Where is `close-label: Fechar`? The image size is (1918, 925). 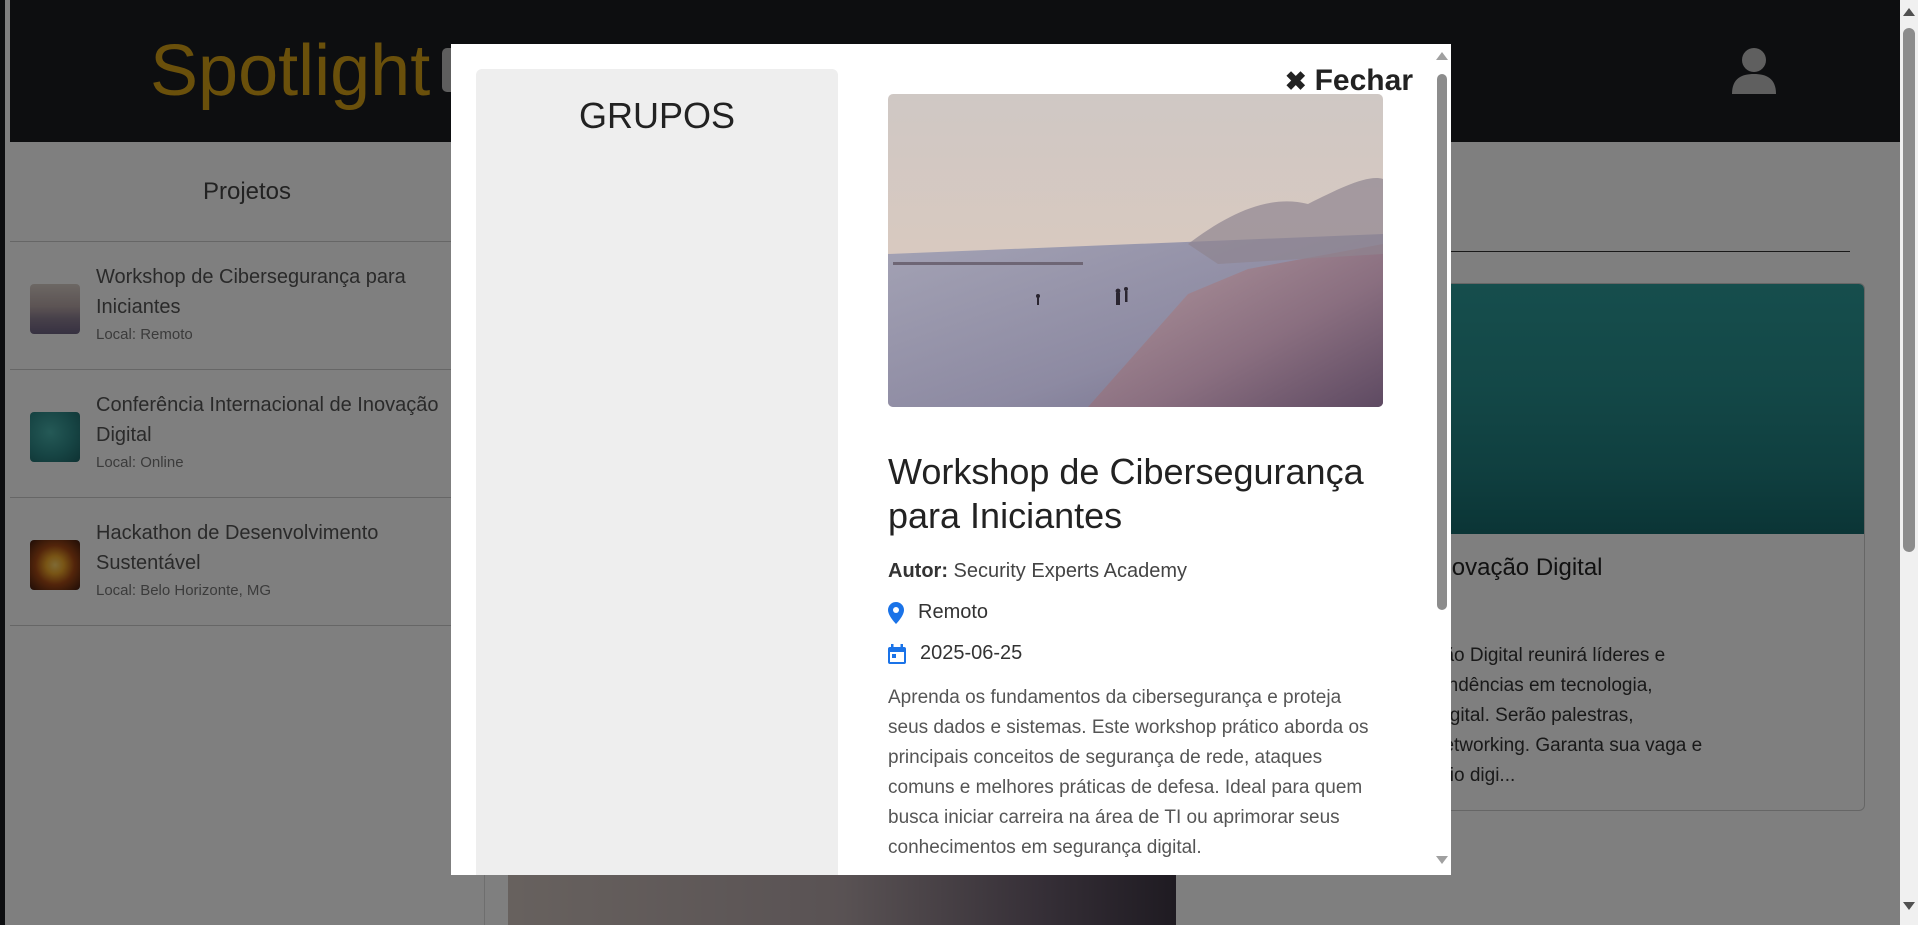 close-label: Fechar is located at coordinates (1363, 80).